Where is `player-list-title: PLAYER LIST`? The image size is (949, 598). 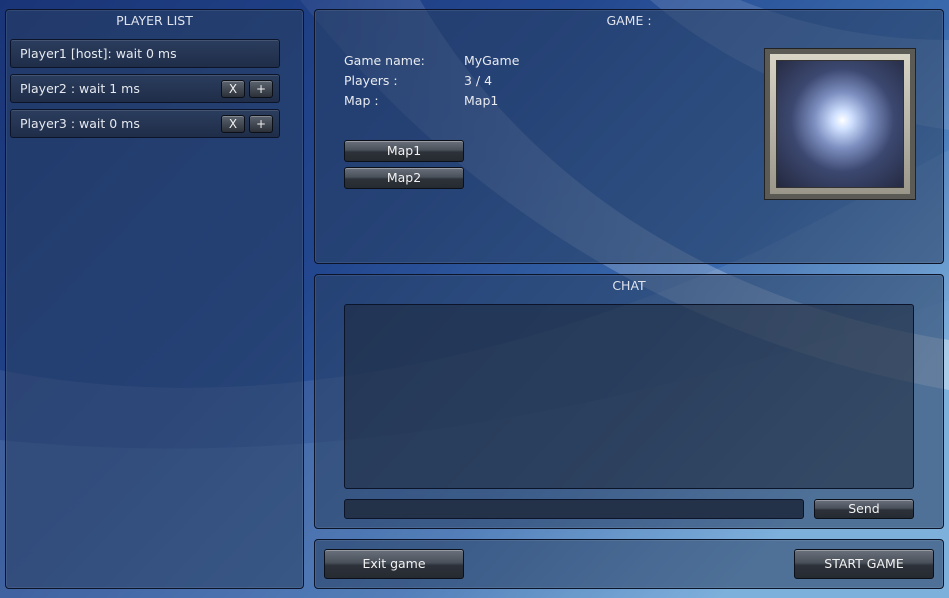
player-list-title: PLAYER LIST is located at coordinates (154, 20).